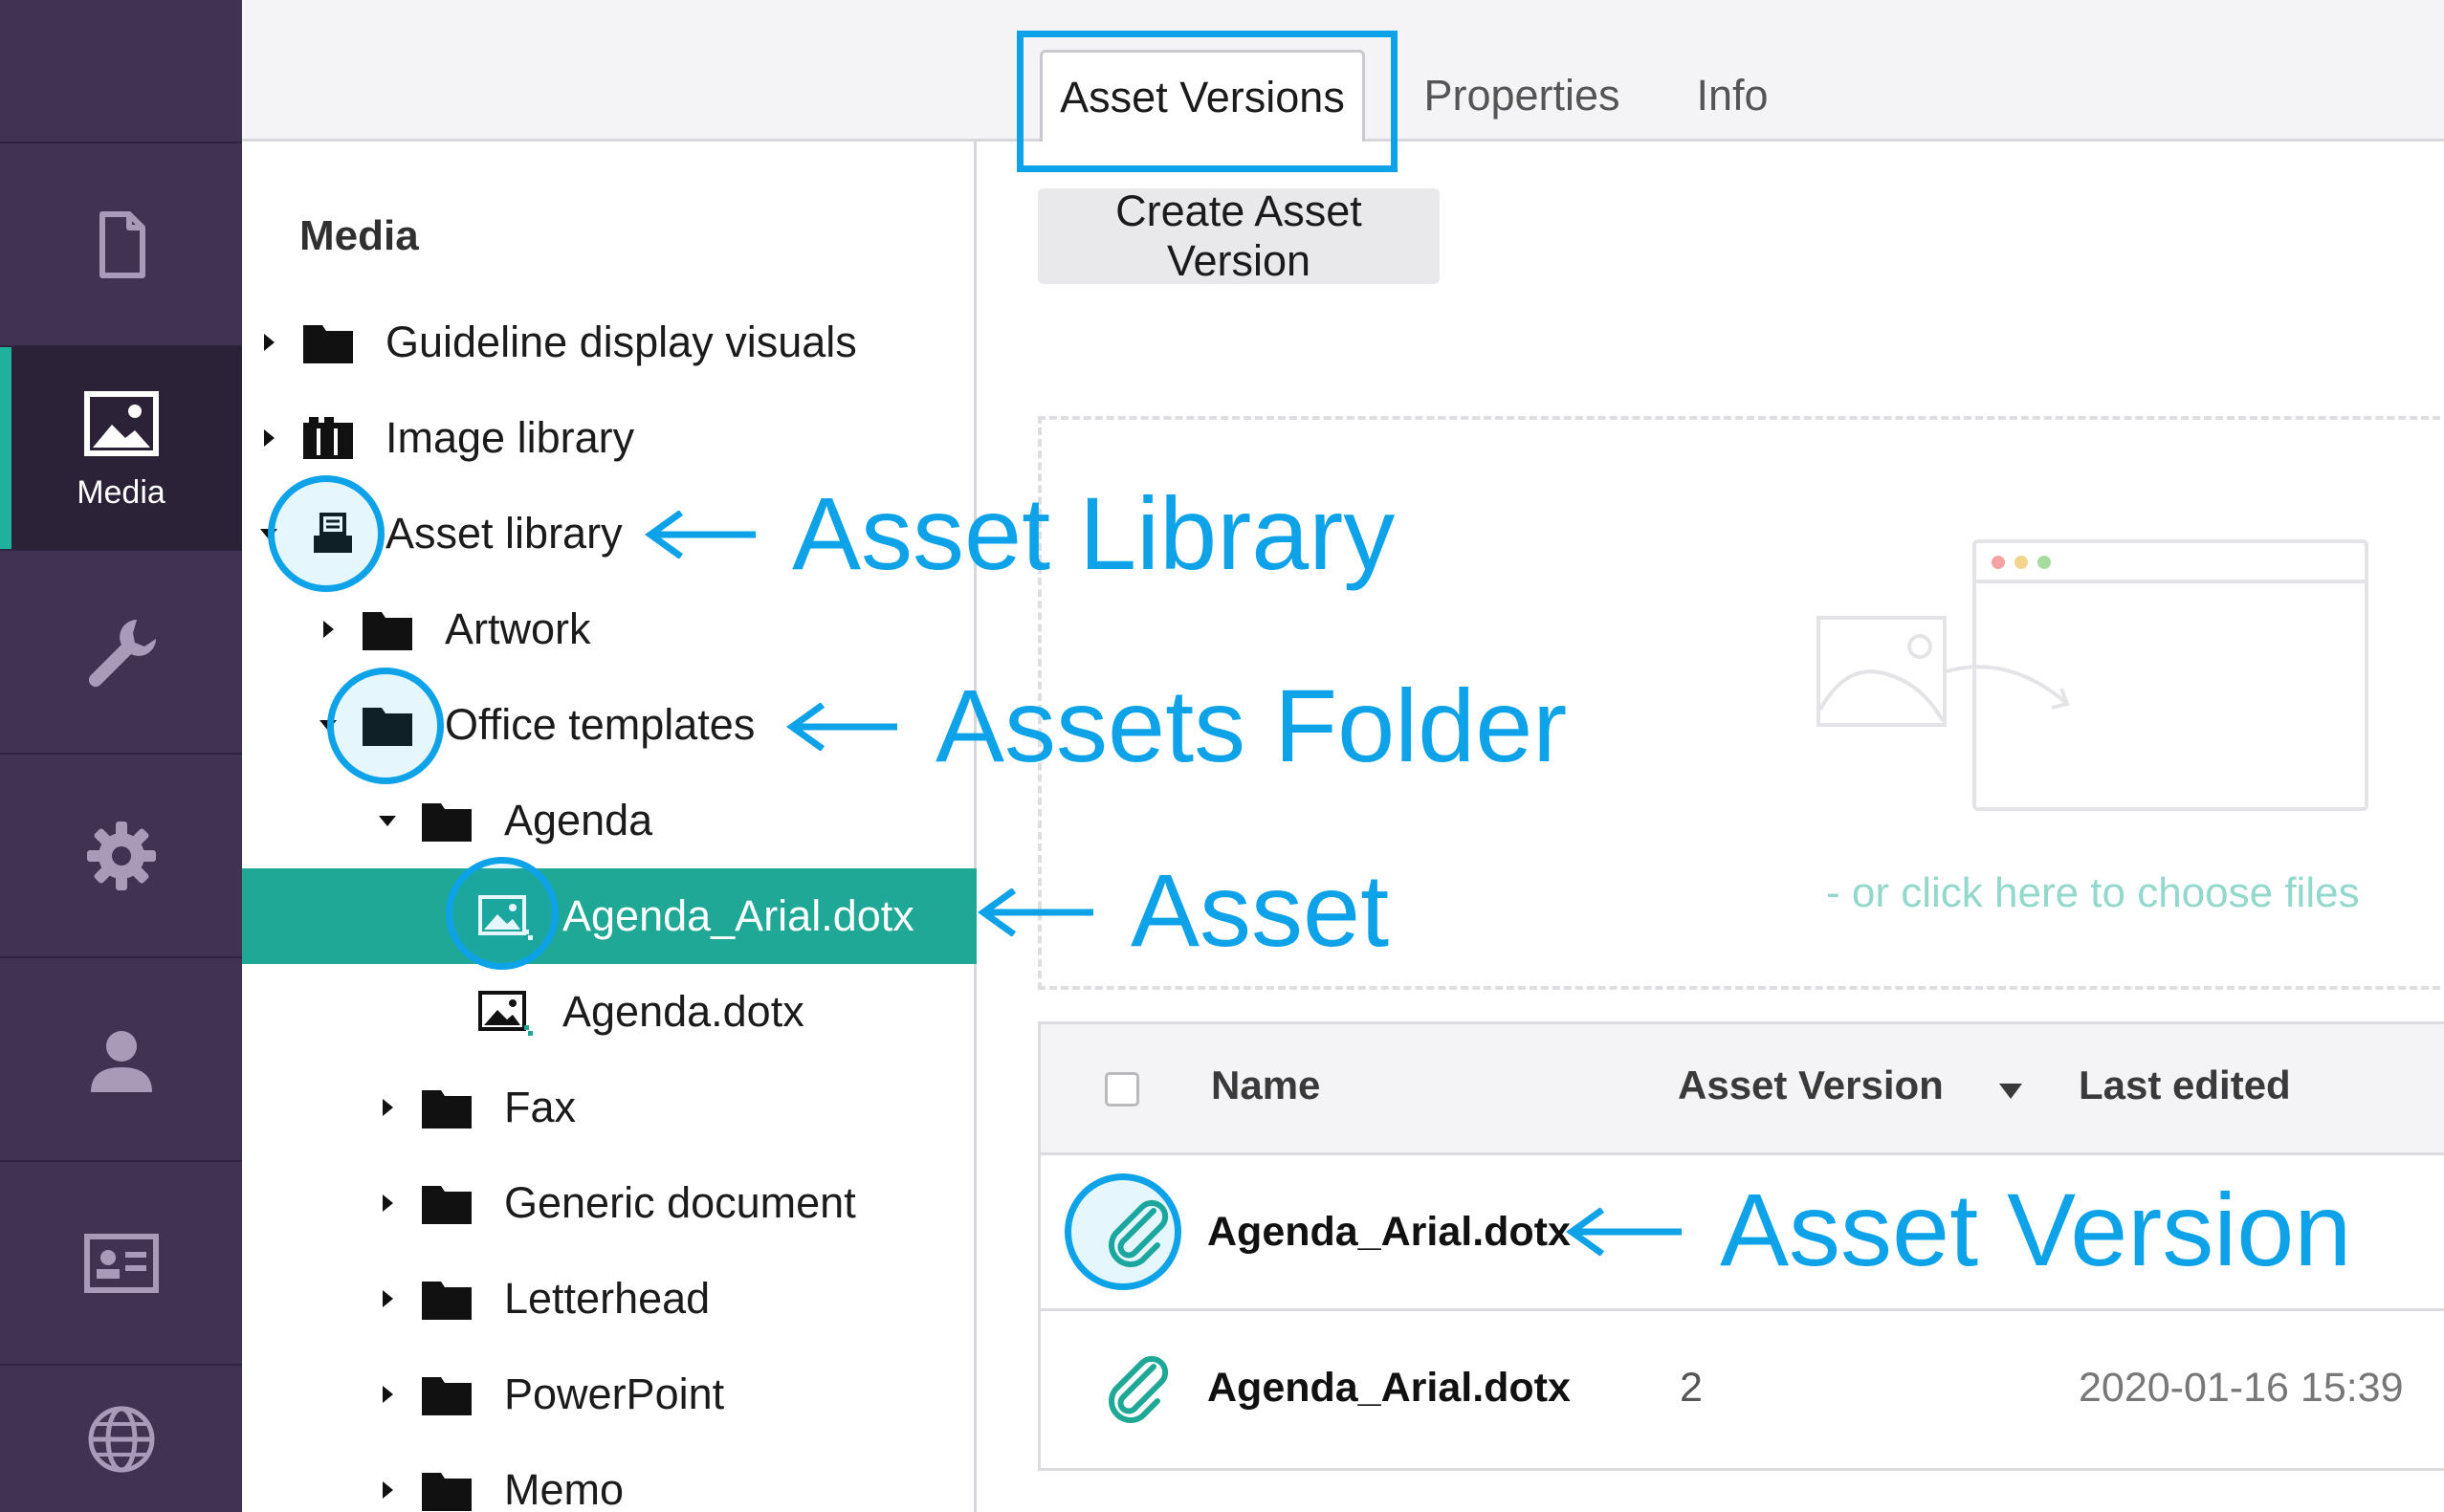 The height and width of the screenshot is (1512, 2444). I want to click on annotation-label-asset-library: Asset Library, so click(1094, 533).